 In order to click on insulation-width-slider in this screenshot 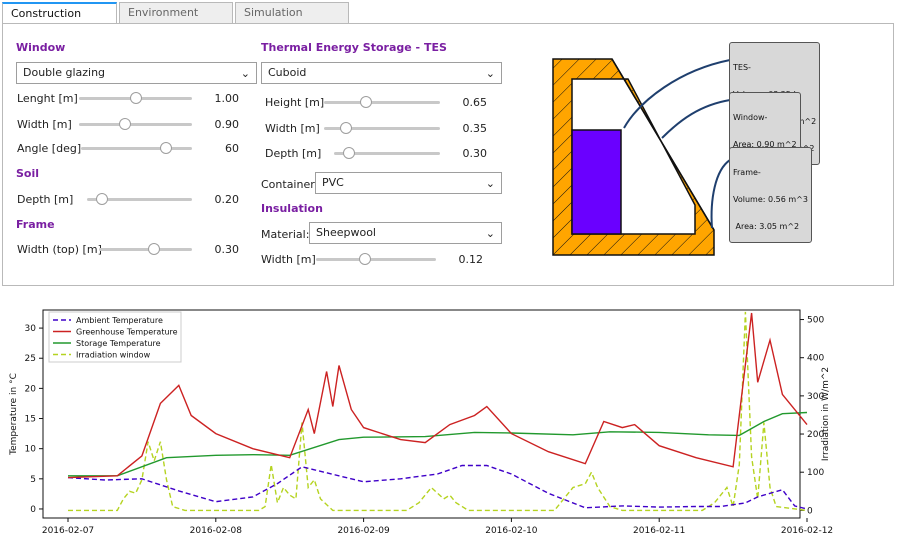, I will do `click(376, 259)`.